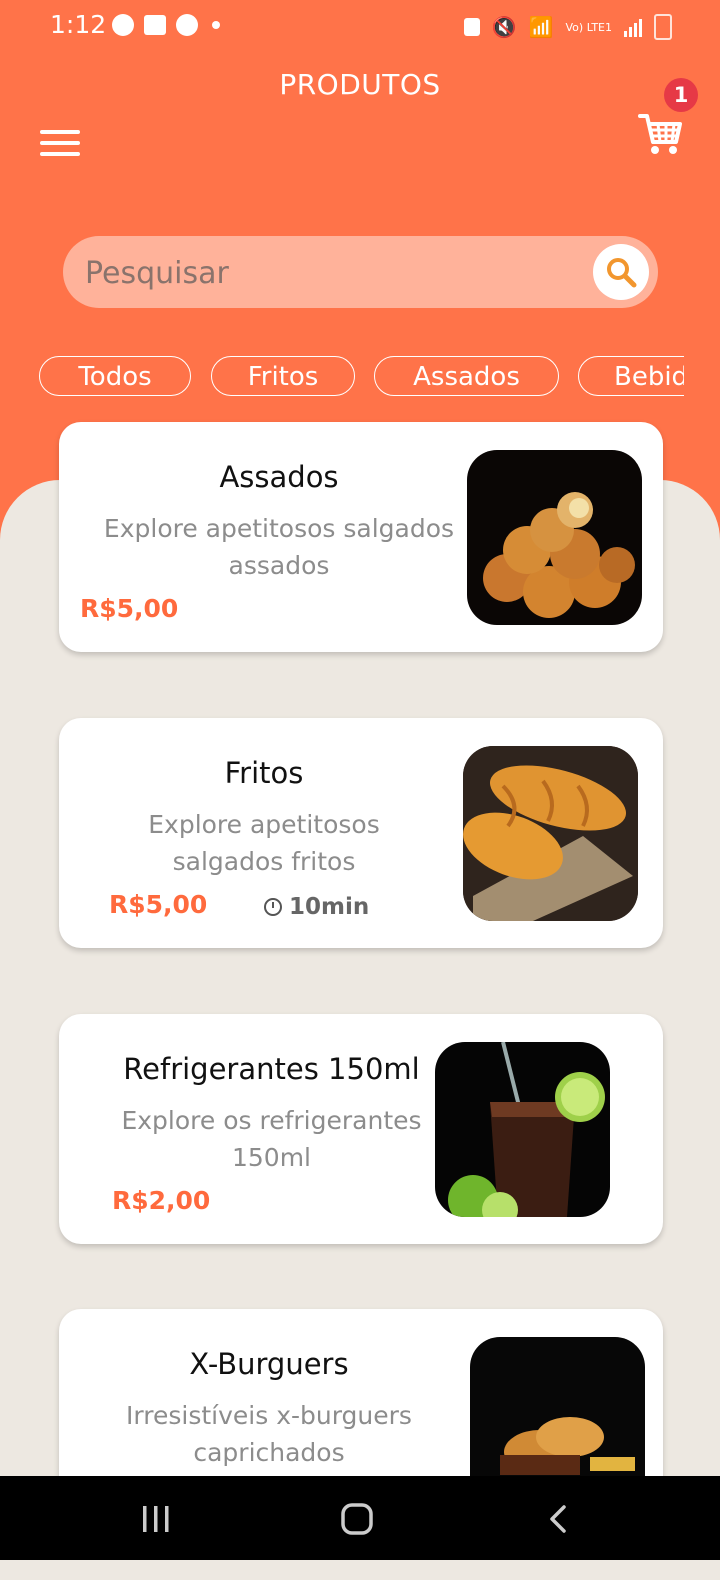 The image size is (720, 1580). Describe the element at coordinates (271, 1069) in the screenshot. I see `product-name: Refrigerantes 150ml` at that location.